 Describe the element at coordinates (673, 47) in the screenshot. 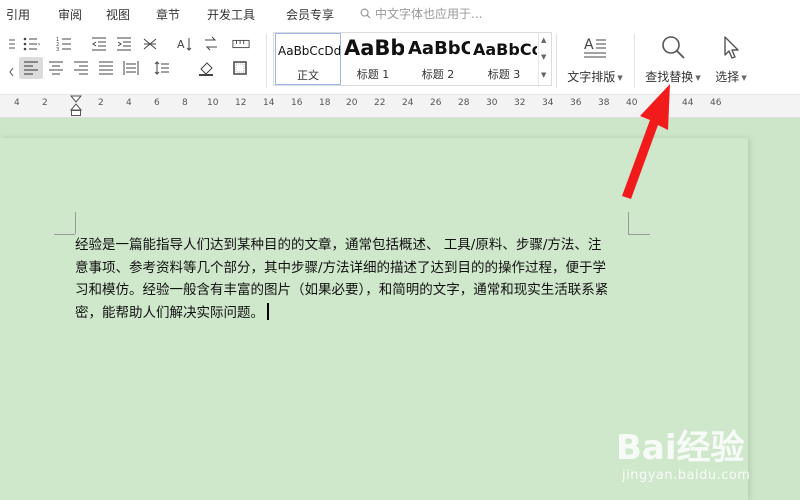

I see `magnifier-icon` at that location.